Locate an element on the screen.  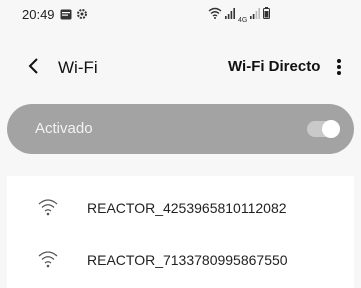
wifi-direct-button: Wi-Fi Directo is located at coordinates (274, 66).